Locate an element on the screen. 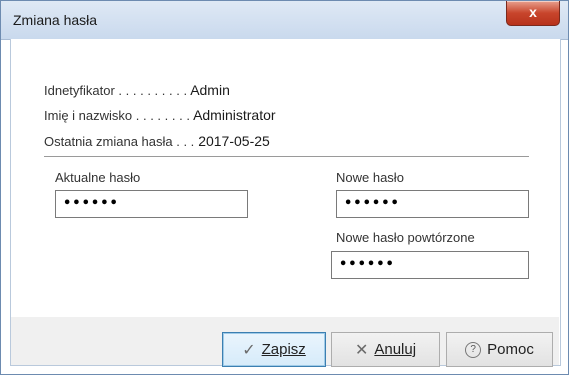  close-icon: x is located at coordinates (533, 12).